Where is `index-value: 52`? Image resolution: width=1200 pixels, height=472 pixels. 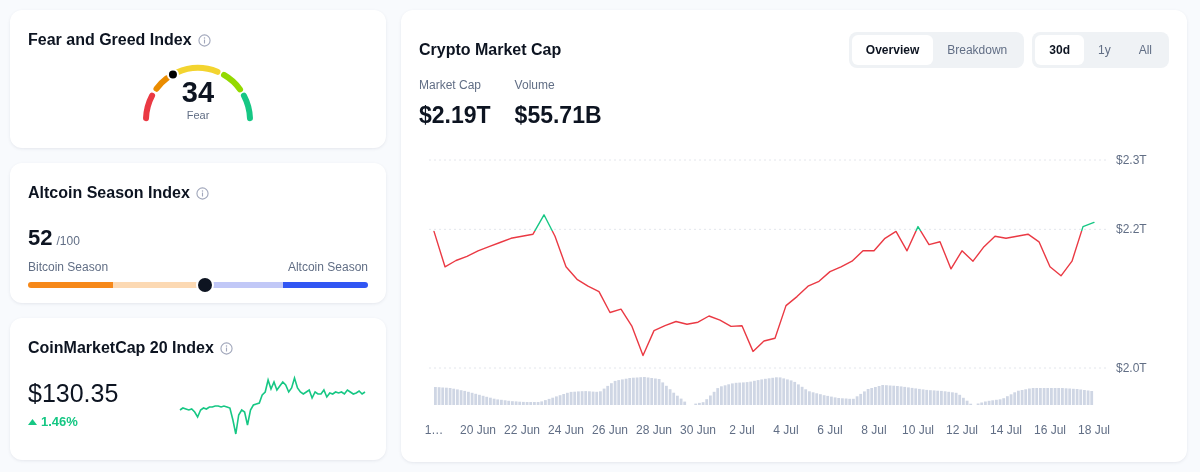
index-value: 52 is located at coordinates (40, 238).